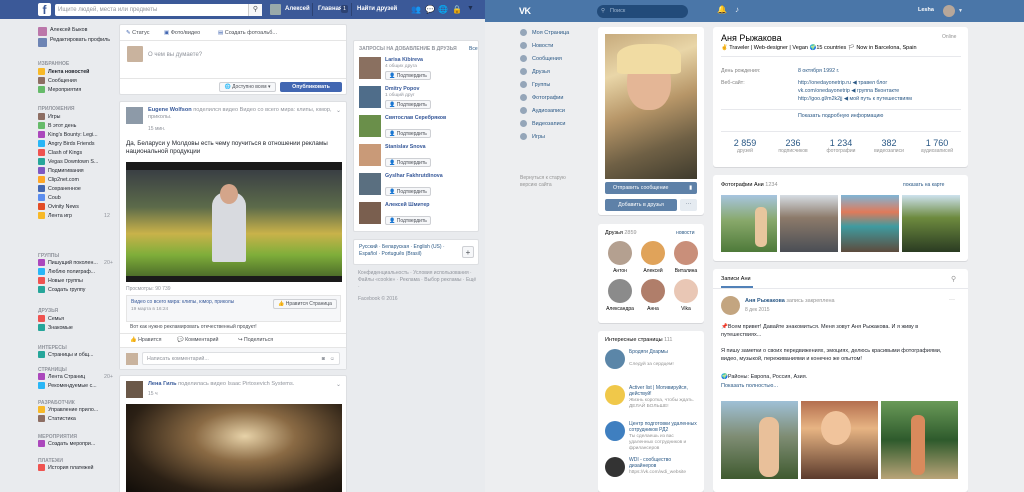 Image resolution: width=1024 pixels, height=492 pixels. Describe the element at coordinates (44, 10) in the screenshot. I see `facebook-logo-icon: f` at that location.